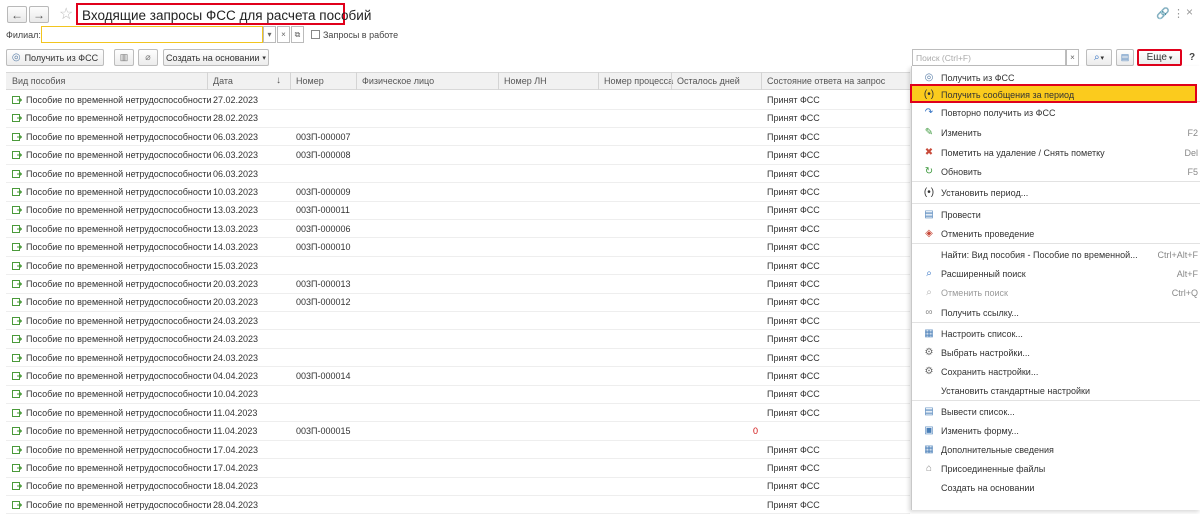 This screenshot has height=514, width=1200. Describe the element at coordinates (978, 78) in the screenshot. I see `menu-item-label: Получить из ФСС` at that location.